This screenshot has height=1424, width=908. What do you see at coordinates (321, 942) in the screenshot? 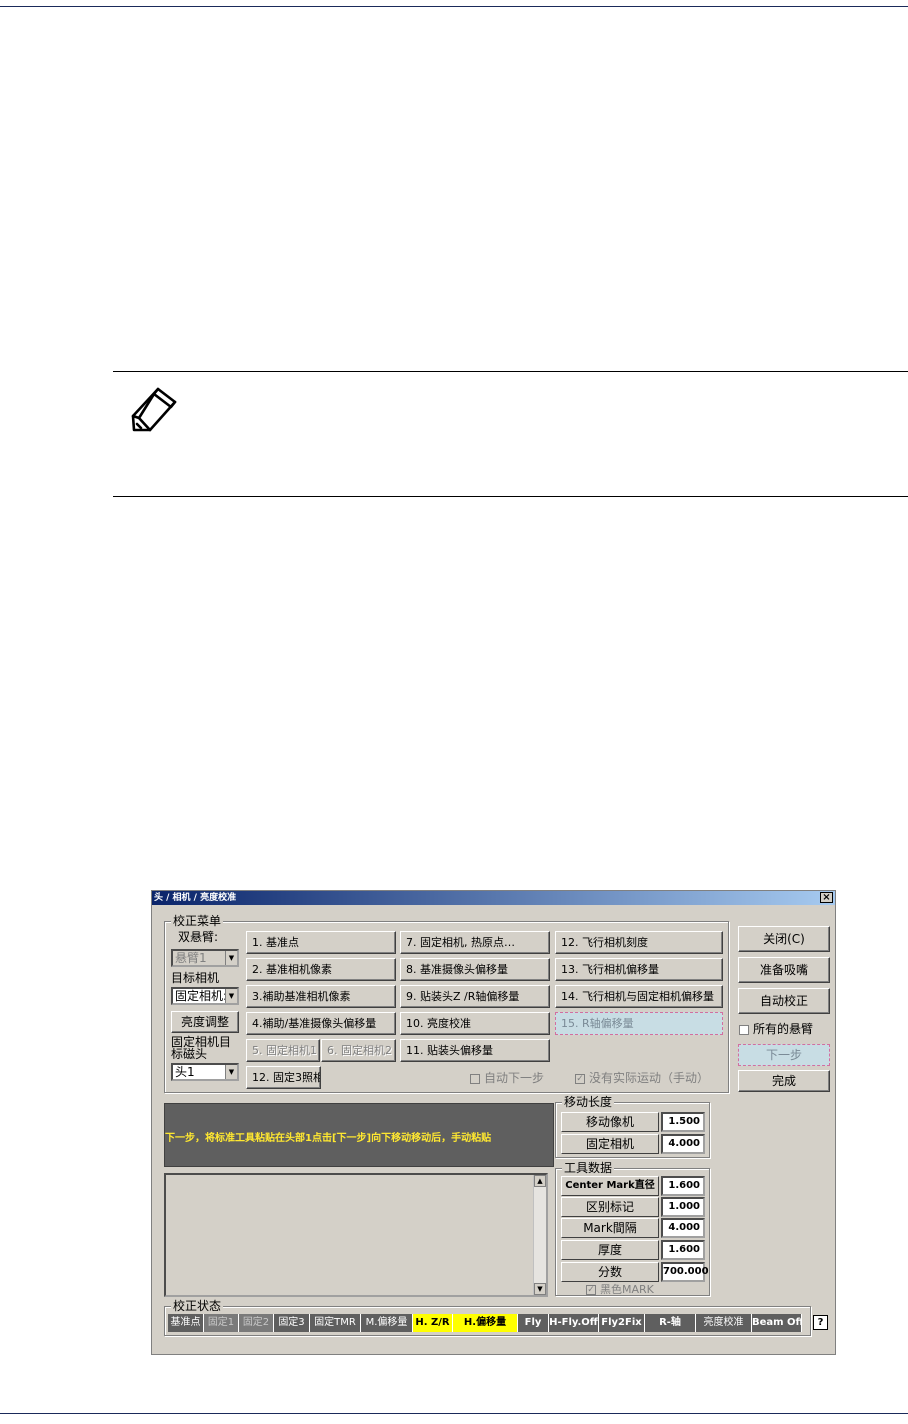
I see `calib-reference-point-button: 1. 基准点` at bounding box center [321, 942].